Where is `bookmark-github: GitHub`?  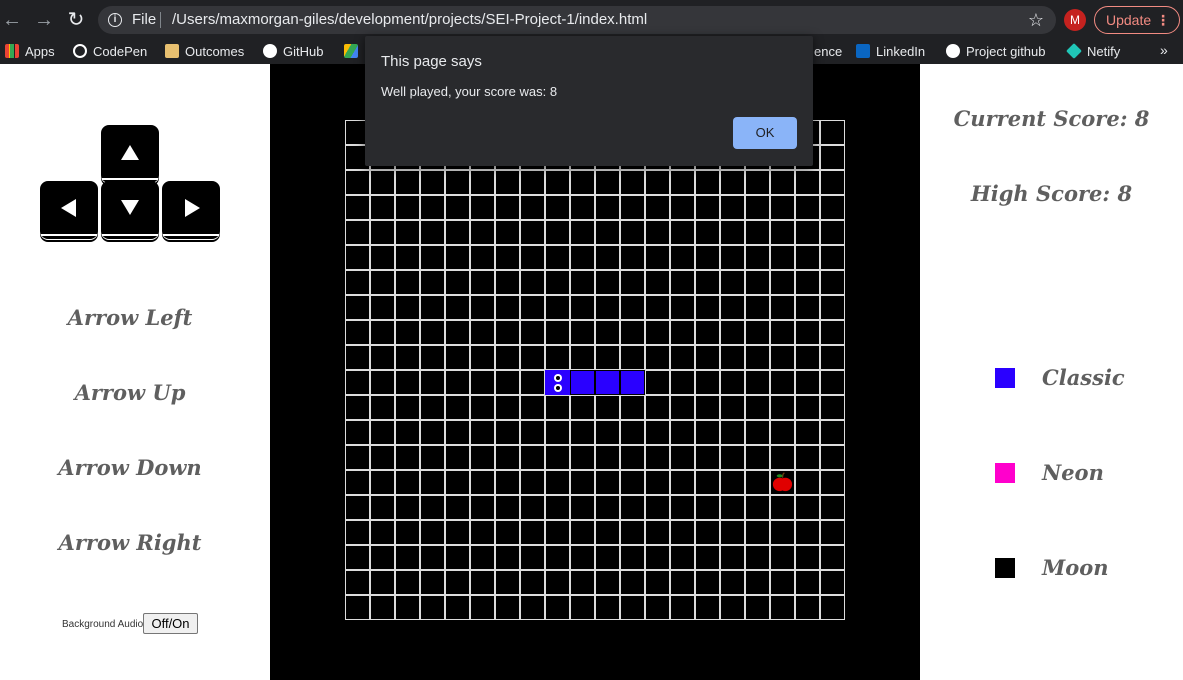
bookmark-github: GitHub is located at coordinates (293, 52).